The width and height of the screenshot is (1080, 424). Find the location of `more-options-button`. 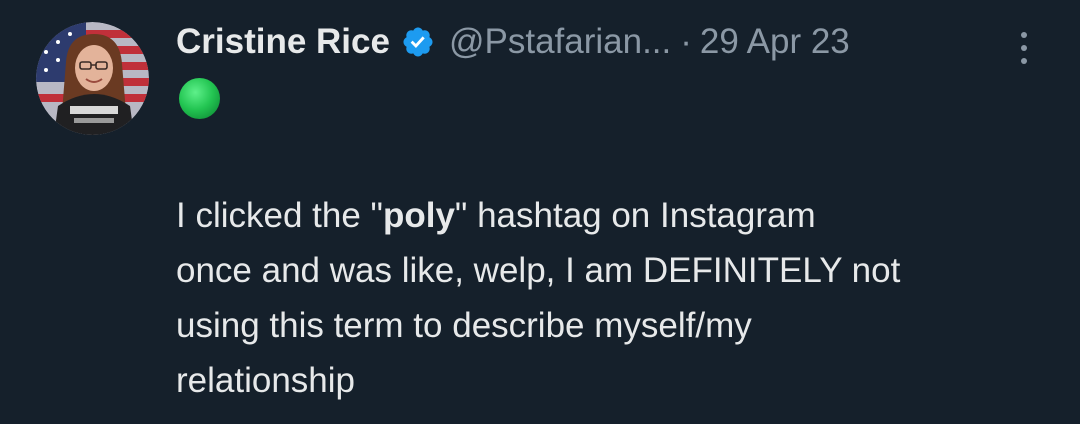

more-options-button is located at coordinates (1024, 48).